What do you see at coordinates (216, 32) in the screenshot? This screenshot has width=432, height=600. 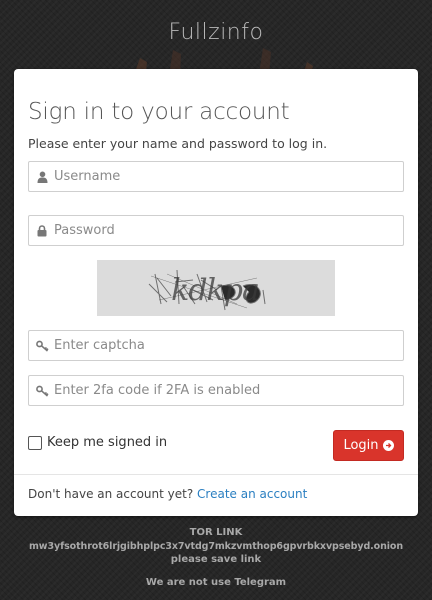 I see `brand-title: Fullzinfo` at bounding box center [216, 32].